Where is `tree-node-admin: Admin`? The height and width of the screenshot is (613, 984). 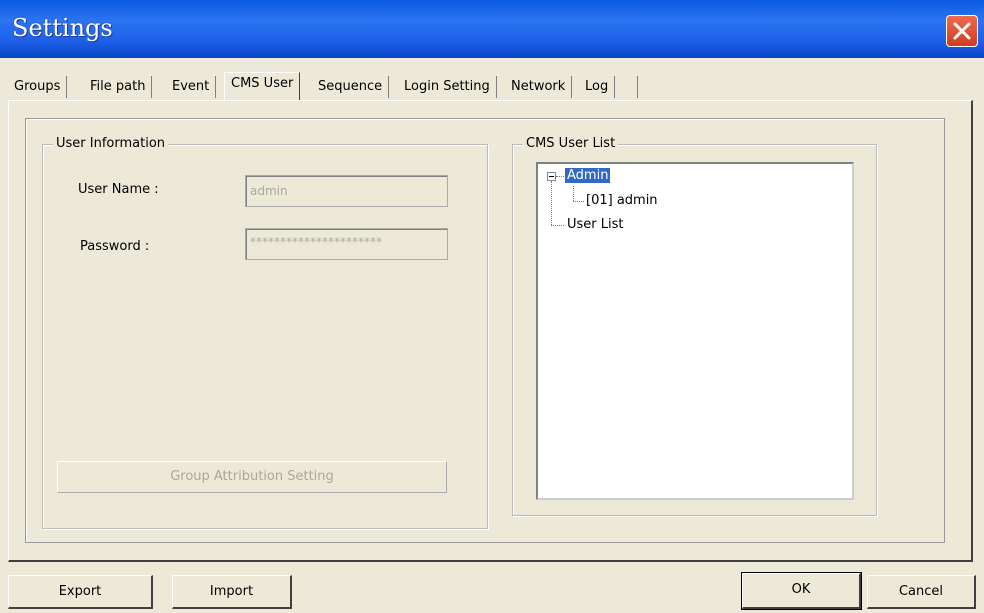 tree-node-admin: Admin is located at coordinates (588, 176).